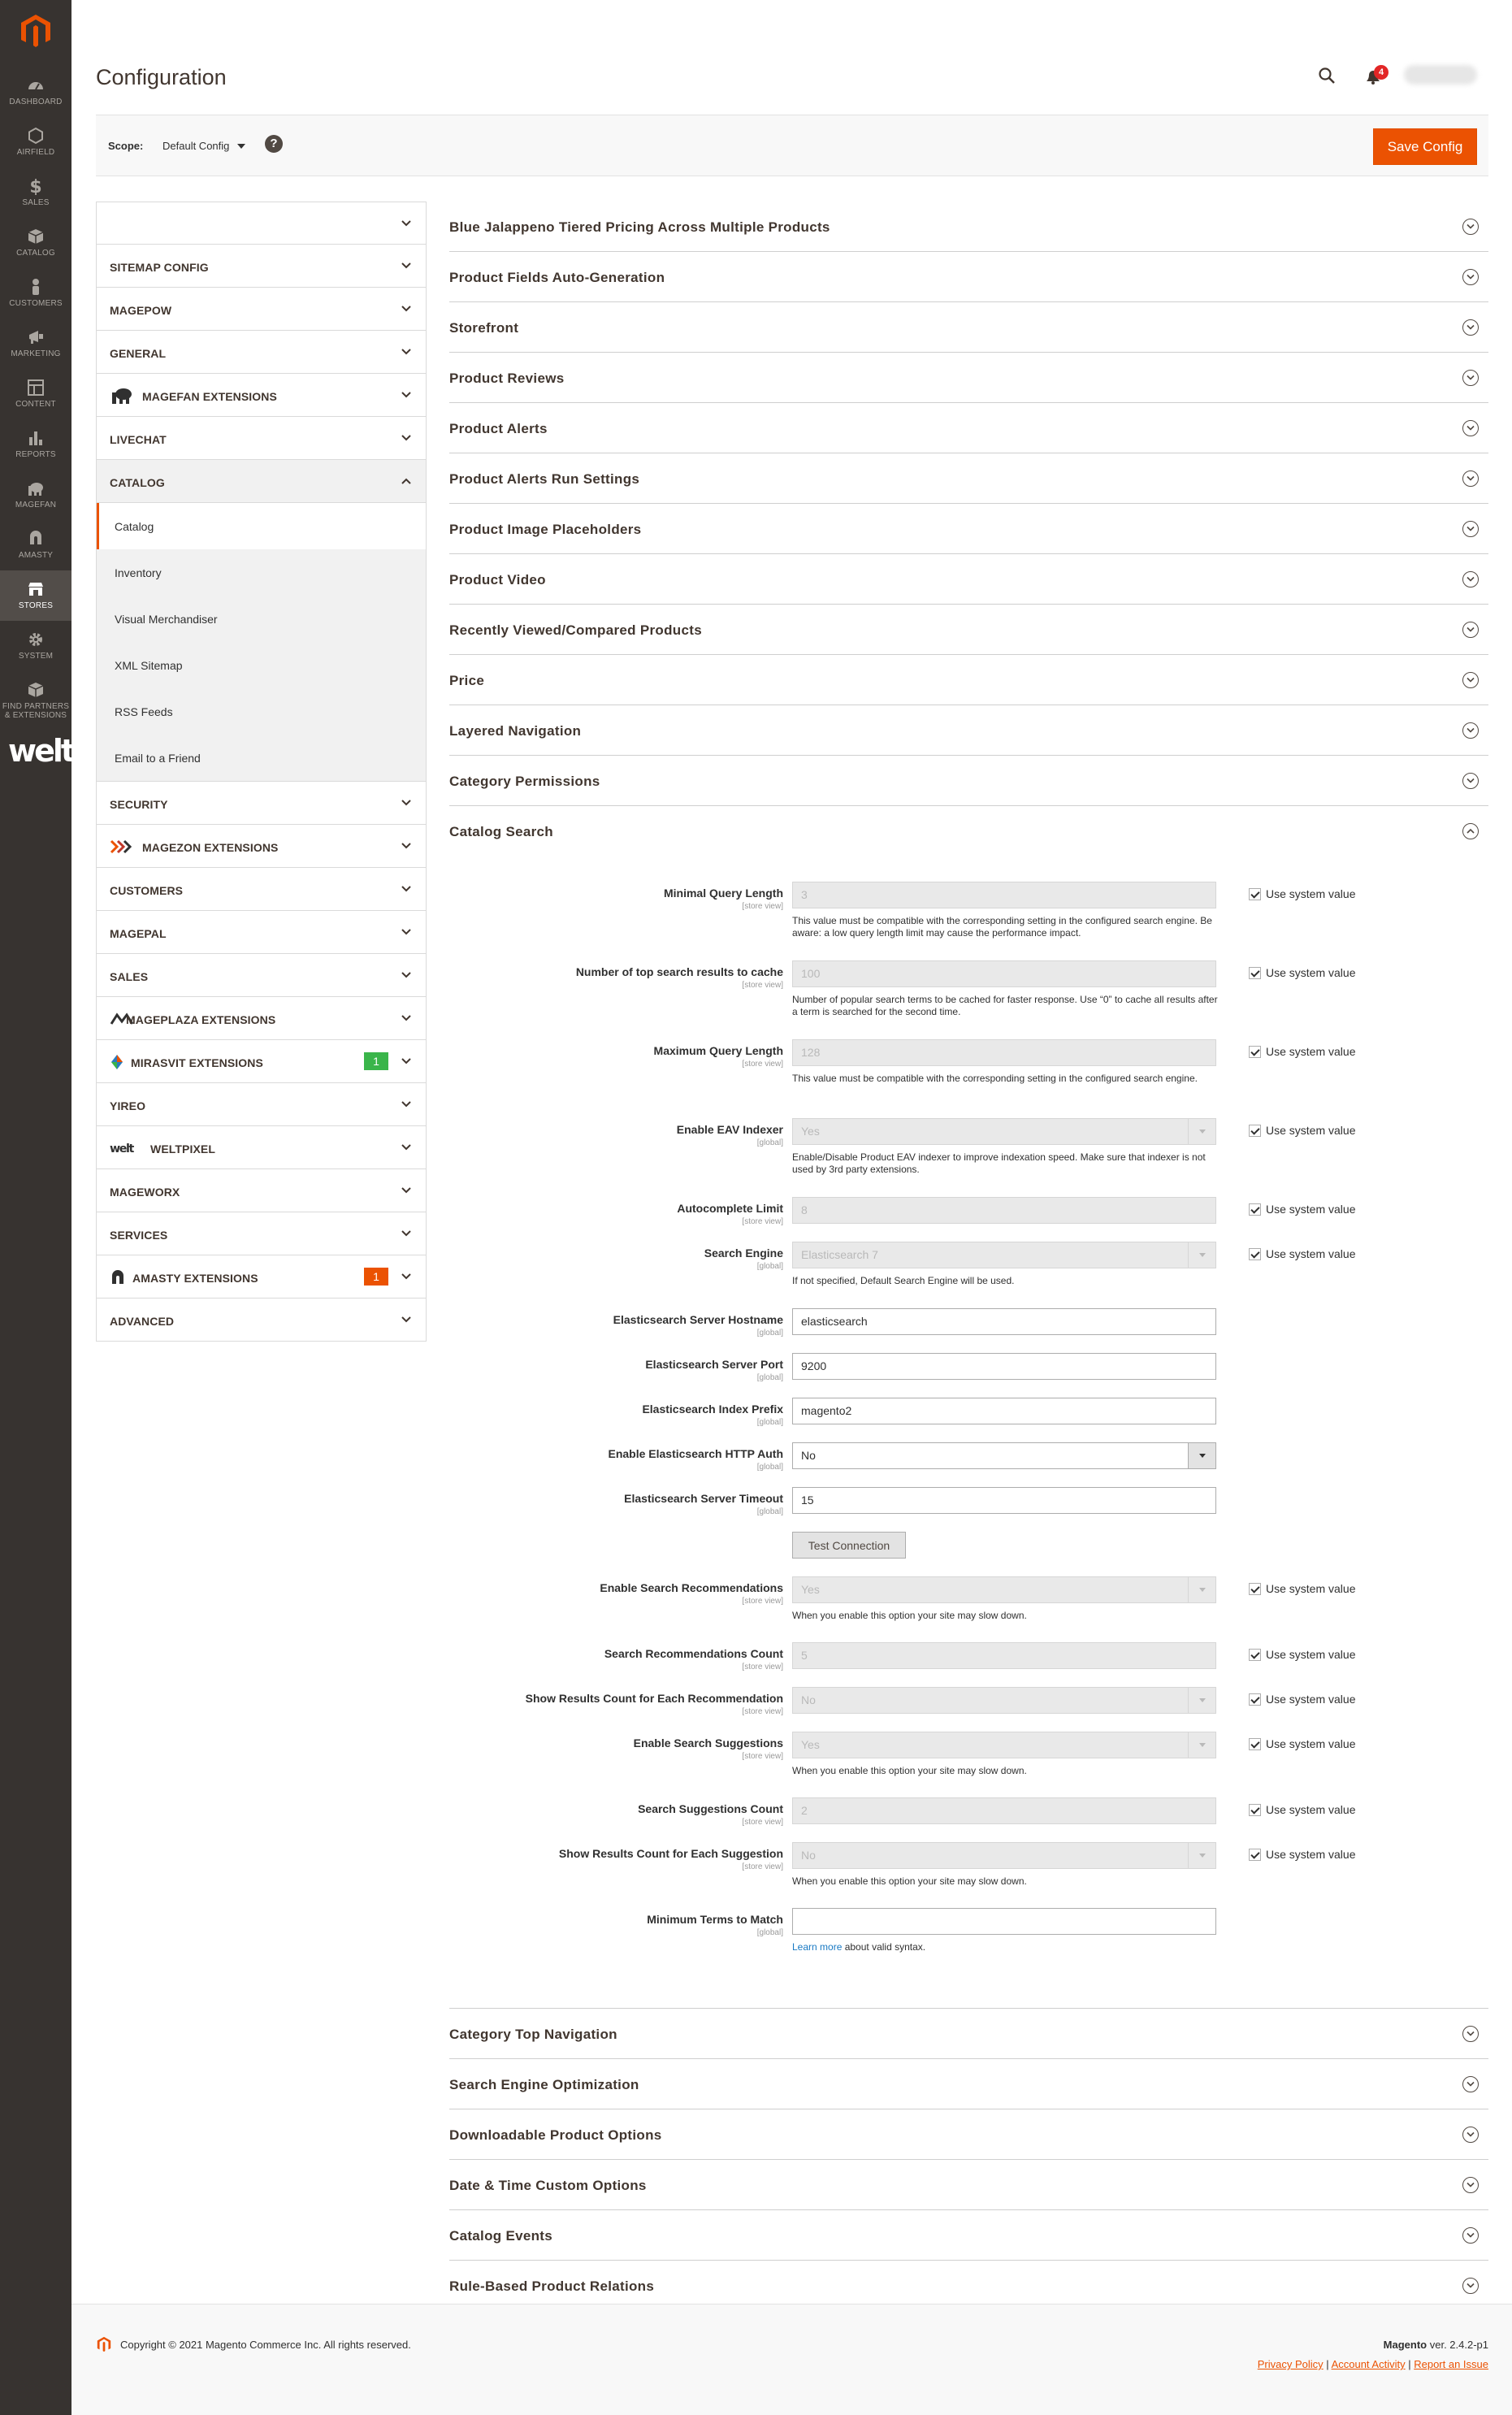 This screenshot has width=1512, height=2415. What do you see at coordinates (1004, 1745) in the screenshot?
I see `enable-search-suggestions-select: Yes` at bounding box center [1004, 1745].